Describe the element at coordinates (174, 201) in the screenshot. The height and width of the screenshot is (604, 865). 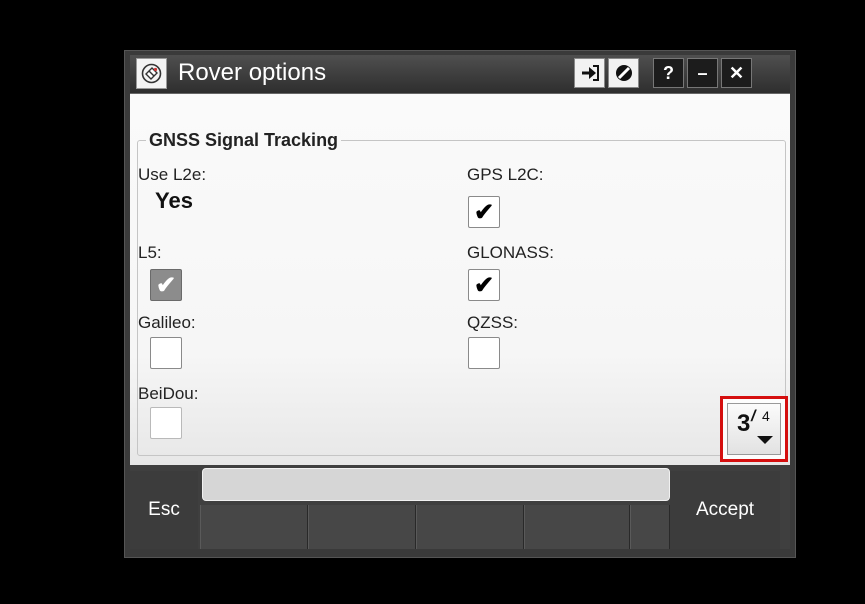
I see `use-l2e-value: Yes` at that location.